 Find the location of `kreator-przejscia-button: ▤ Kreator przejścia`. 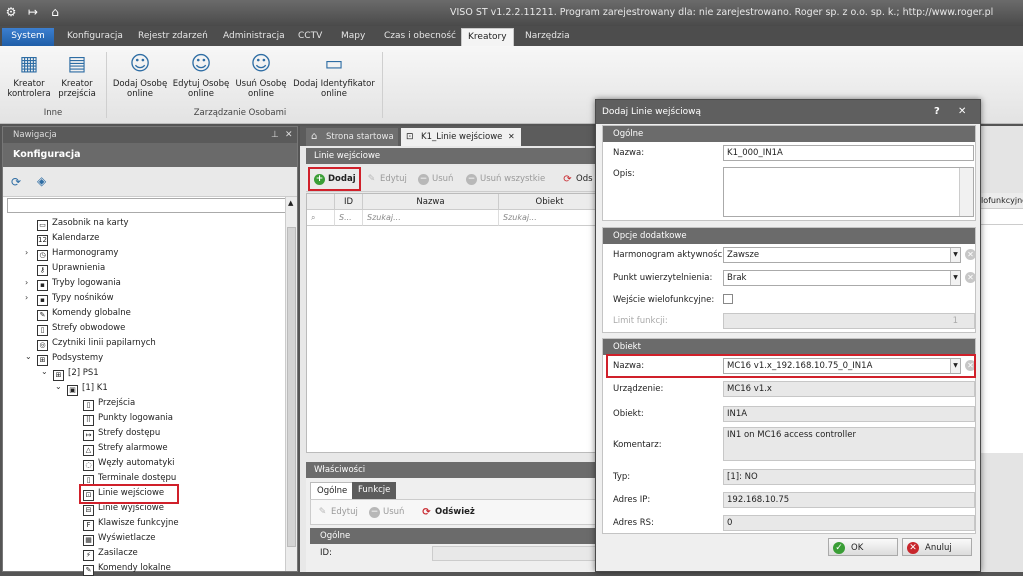

kreator-przejscia-button: ▤ Kreator przejścia is located at coordinates (77, 74).